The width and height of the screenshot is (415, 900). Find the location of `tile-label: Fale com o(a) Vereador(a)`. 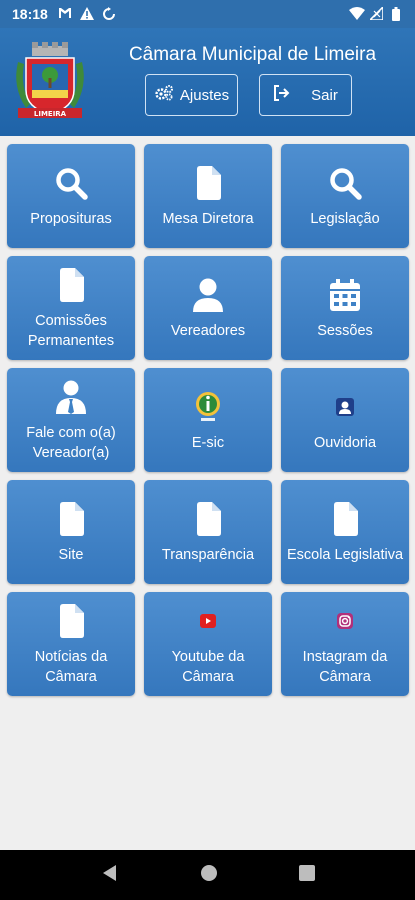

tile-label: Fale com o(a) Vereador(a) is located at coordinates (71, 443).